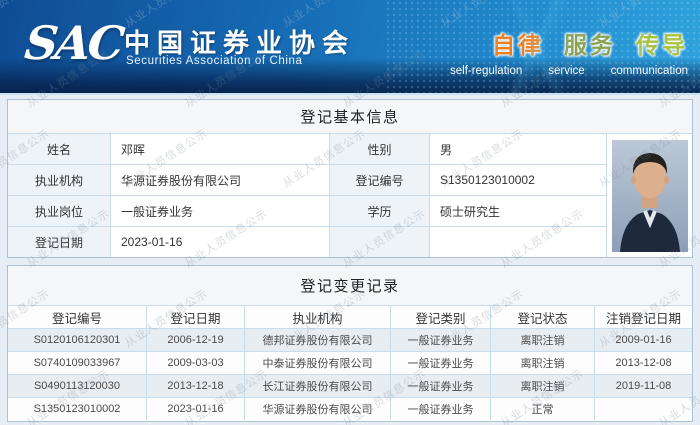 Image resolution: width=700 pixels, height=425 pixels. What do you see at coordinates (196, 316) in the screenshot?
I see `column-header-registration-date: 登记日期` at bounding box center [196, 316].